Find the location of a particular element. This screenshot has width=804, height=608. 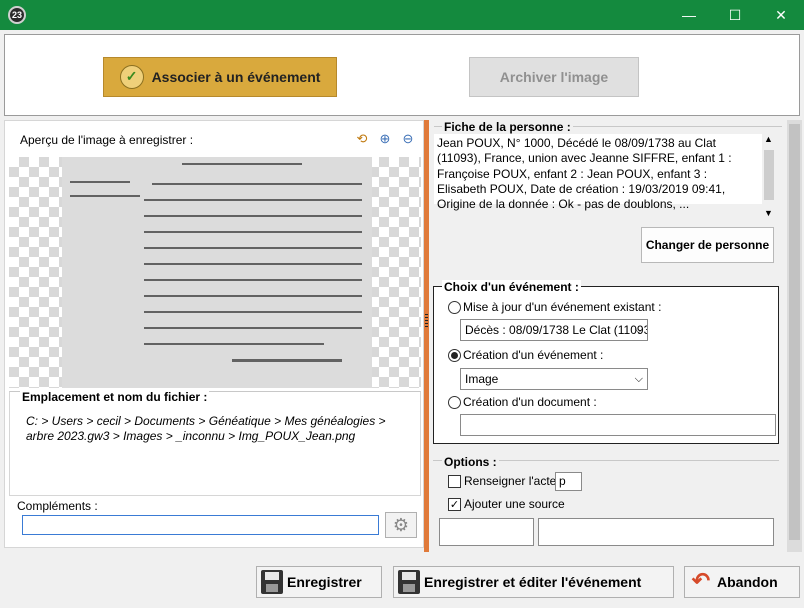

cancel-button: ↶ Abandon is located at coordinates (742, 582).